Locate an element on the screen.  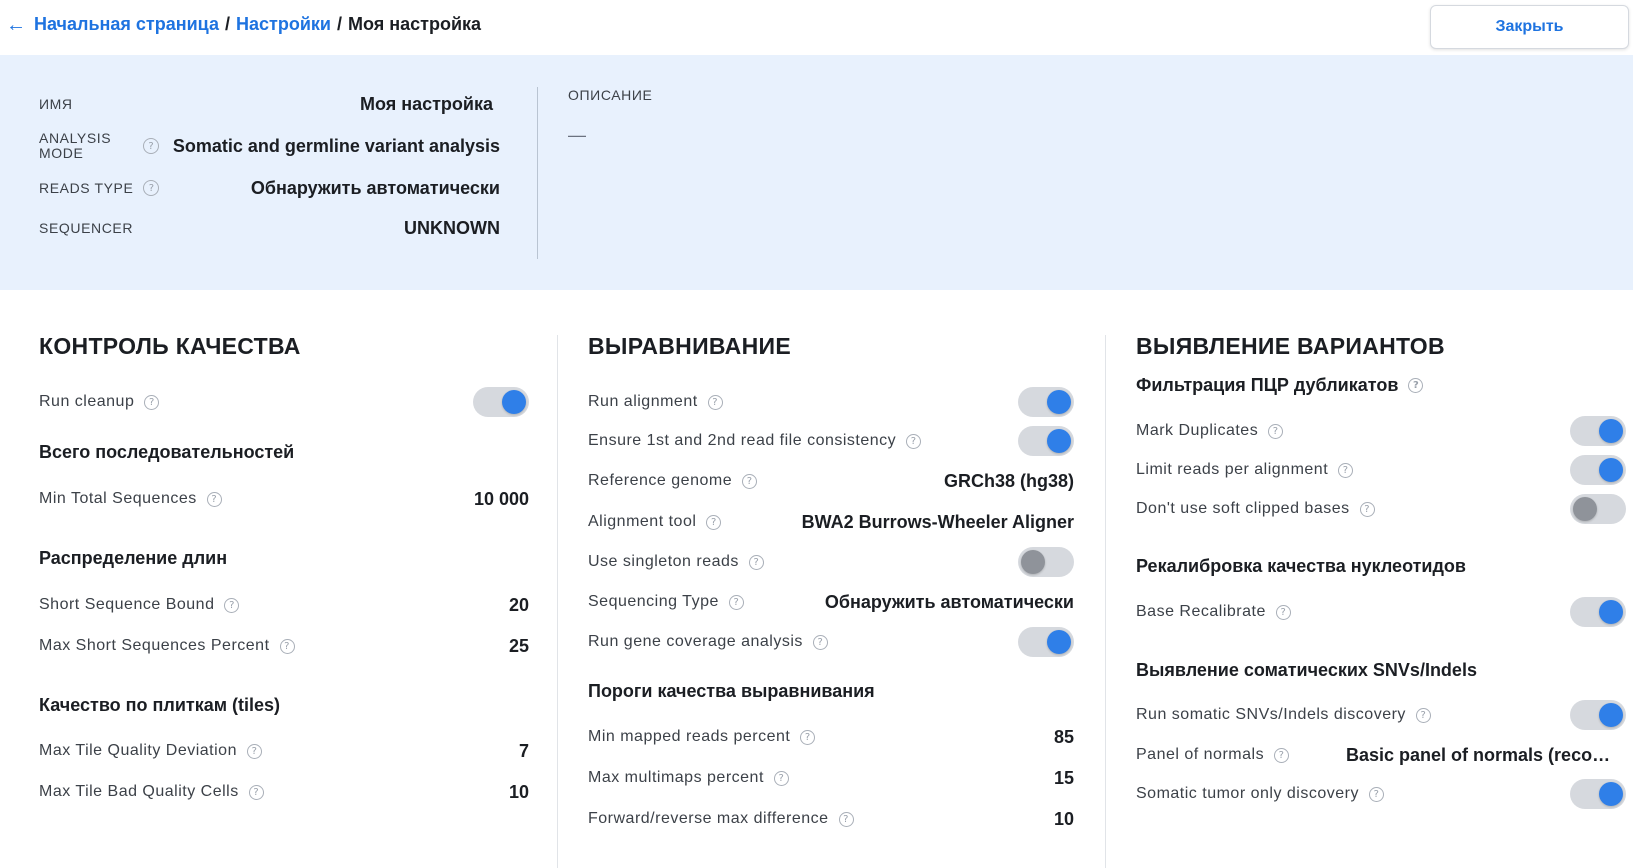
reference-genome-label: Reference genome is located at coordinates (660, 480).